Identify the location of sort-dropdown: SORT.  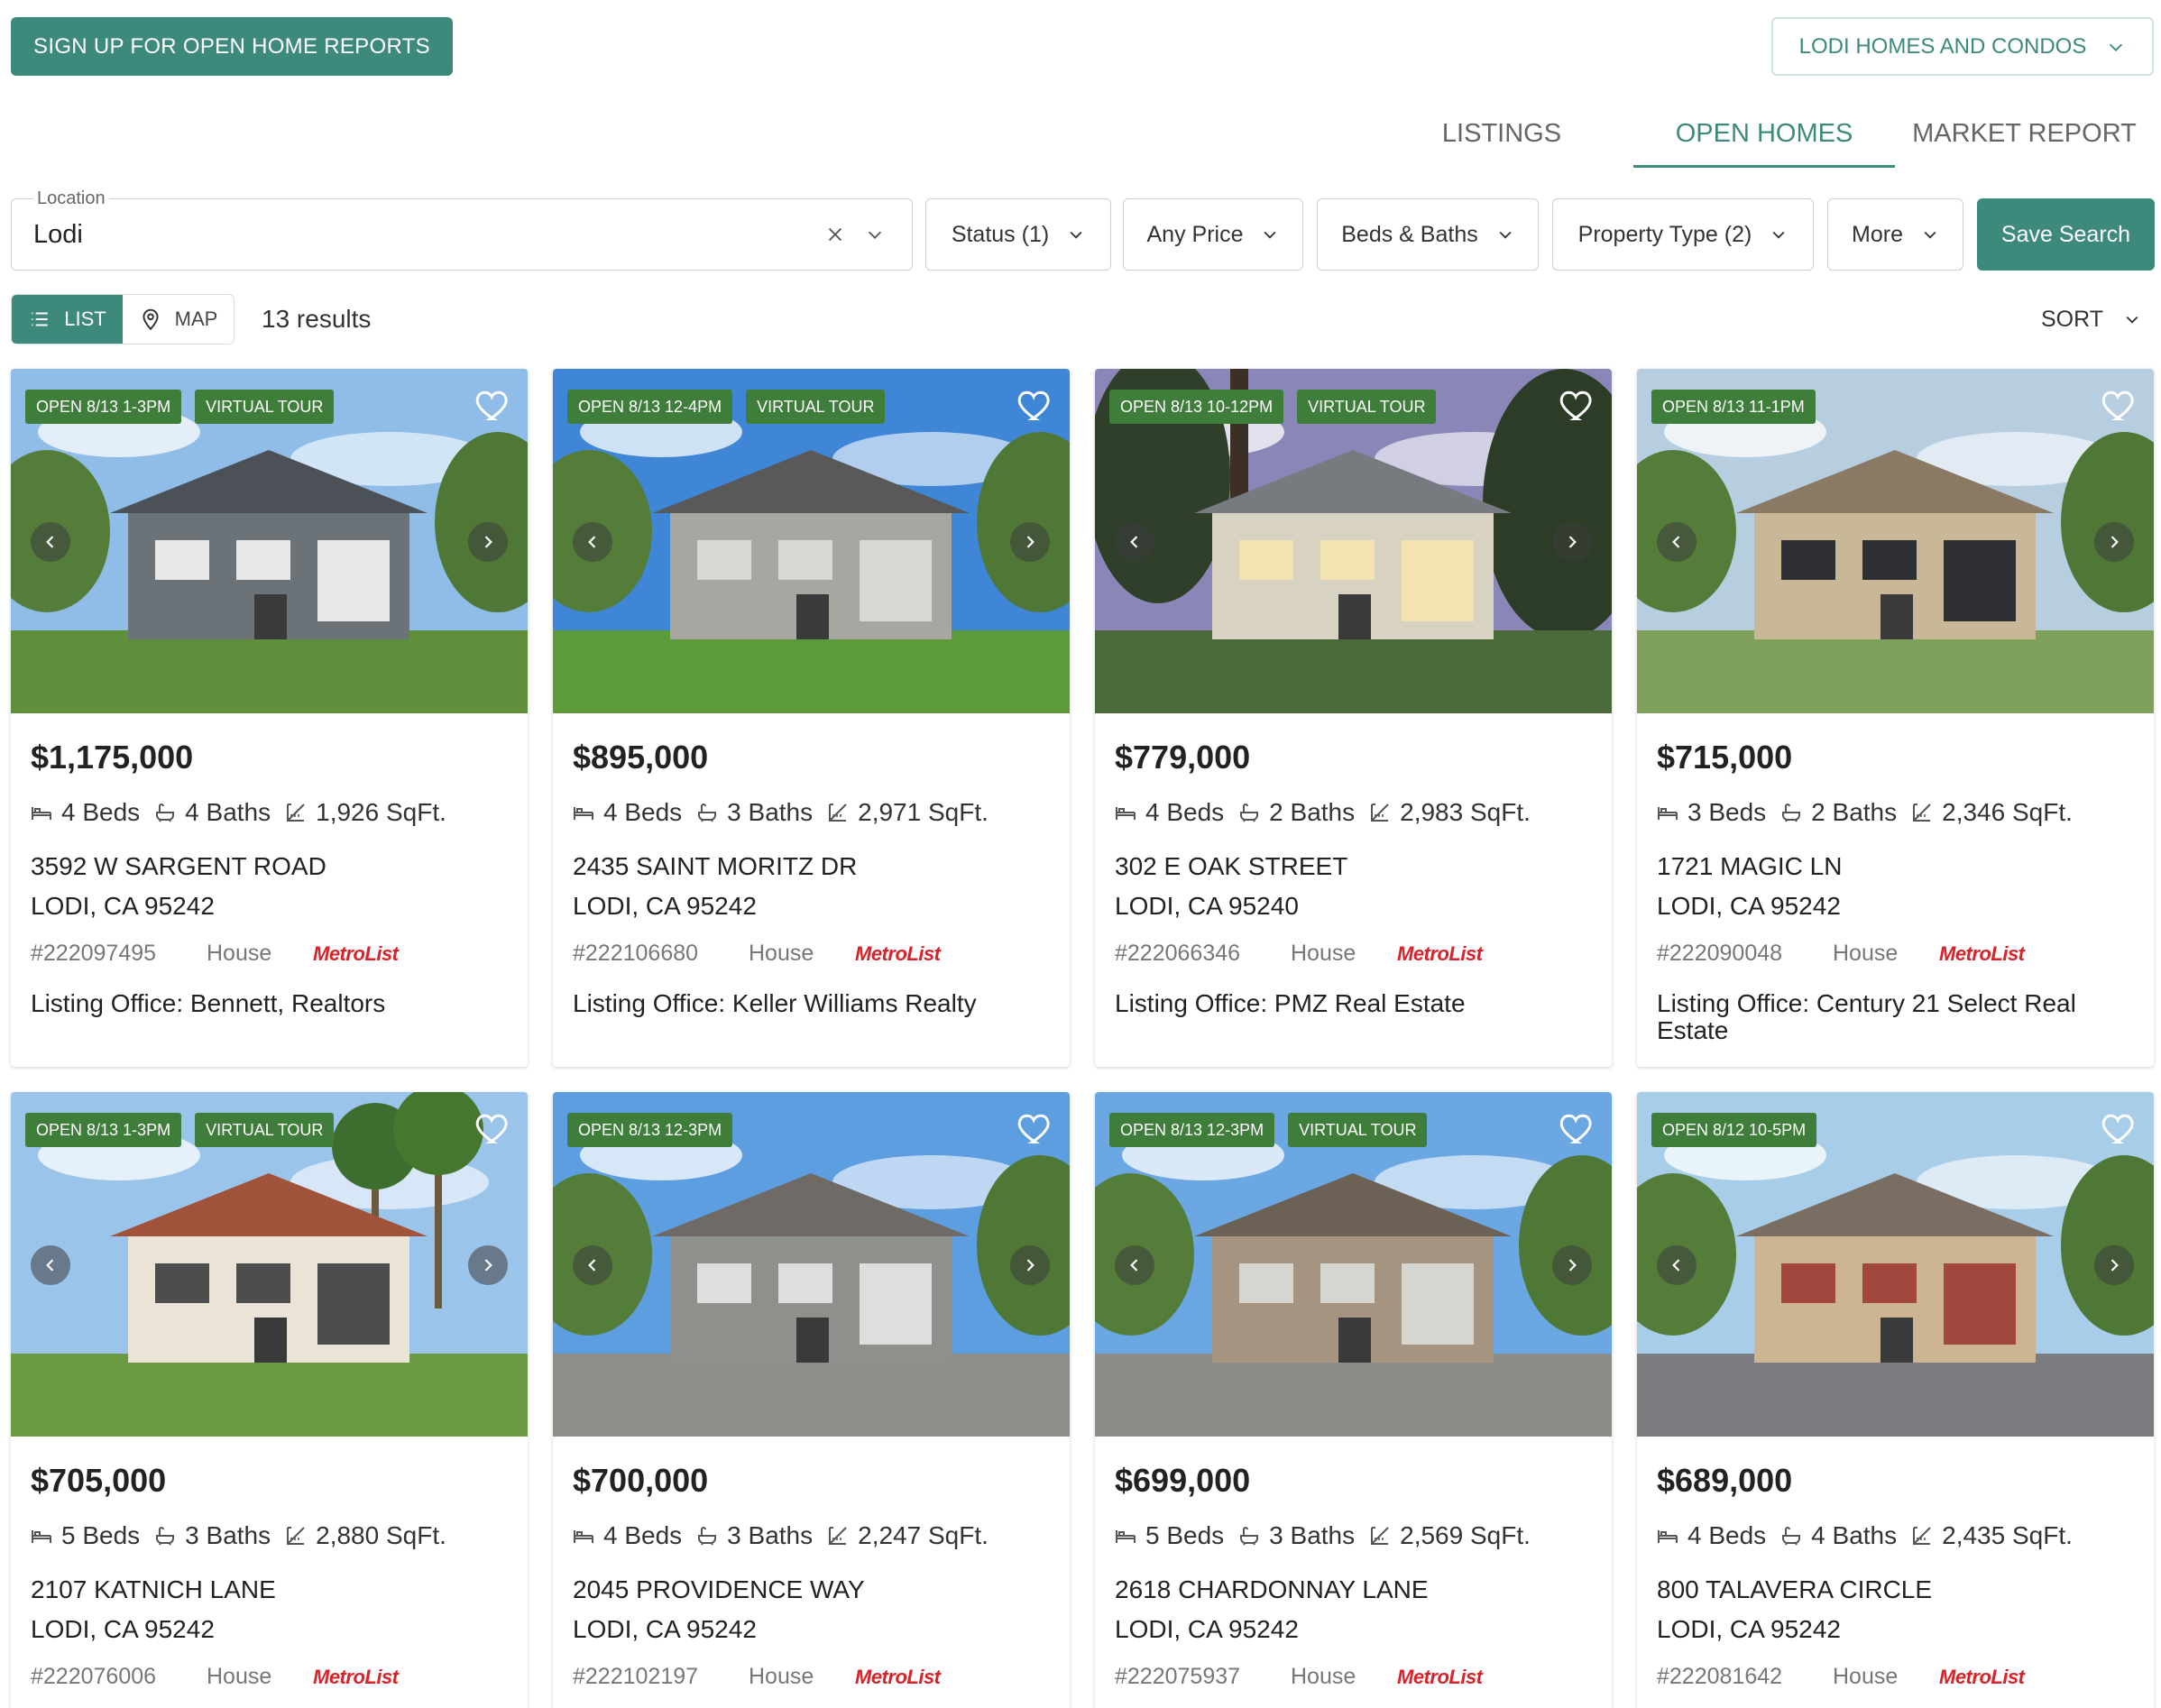
(2091, 319).